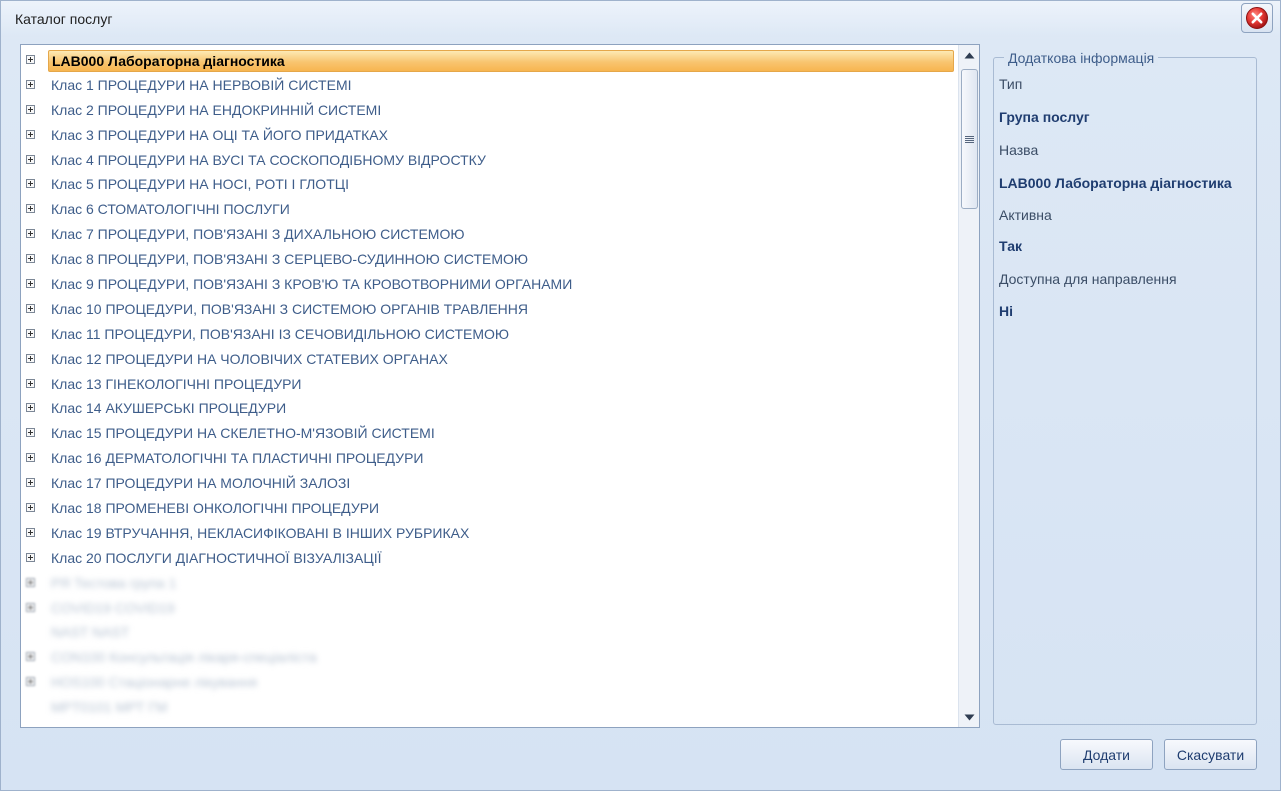 This screenshot has width=1281, height=791. I want to click on tree-row: Клас 2 ПРОЦЕДУРИ НА ЕНДОКРИННІЙ СИСТЕМІ, so click(489, 110).